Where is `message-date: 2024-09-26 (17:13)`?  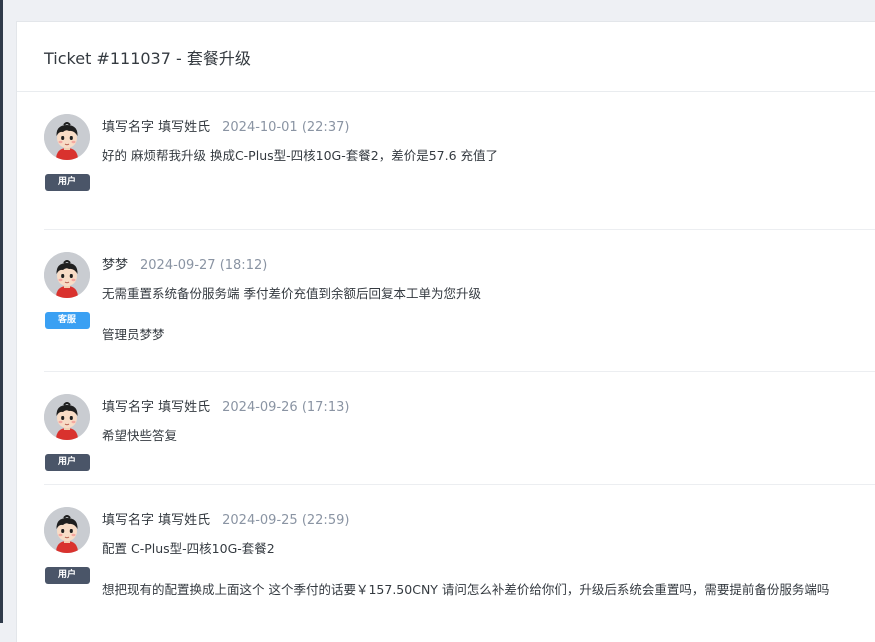 message-date: 2024-09-26 (17:13) is located at coordinates (286, 407).